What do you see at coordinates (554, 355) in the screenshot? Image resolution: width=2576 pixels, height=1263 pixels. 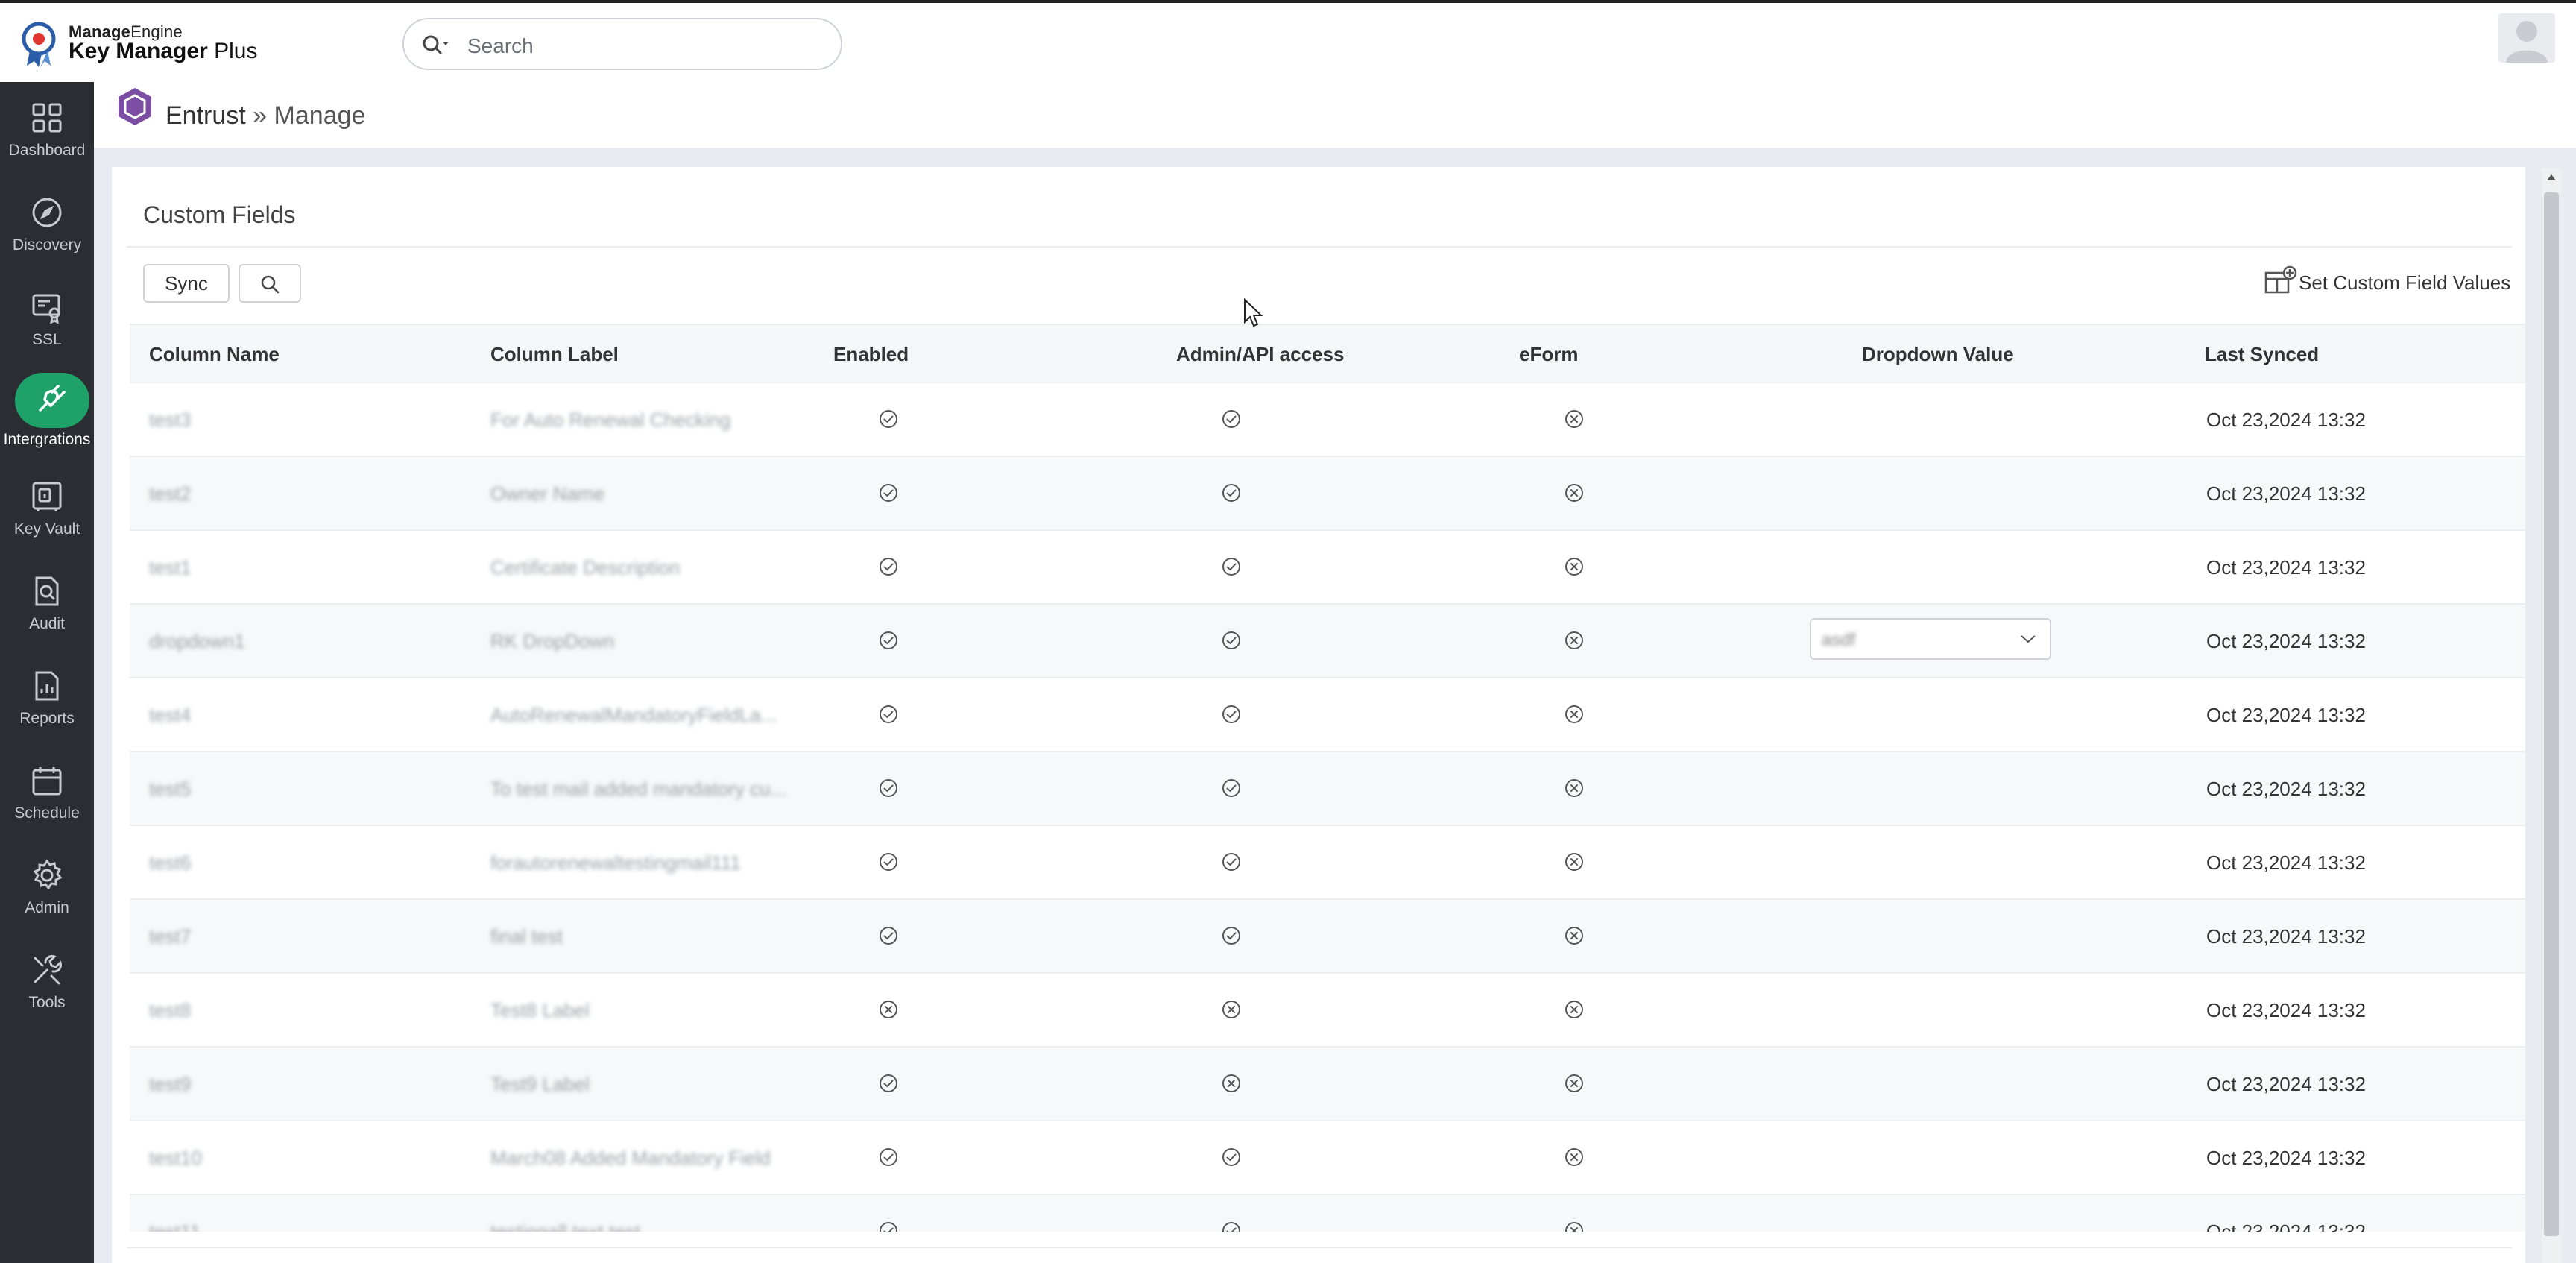 I see `column-header-label: Column Label` at bounding box center [554, 355].